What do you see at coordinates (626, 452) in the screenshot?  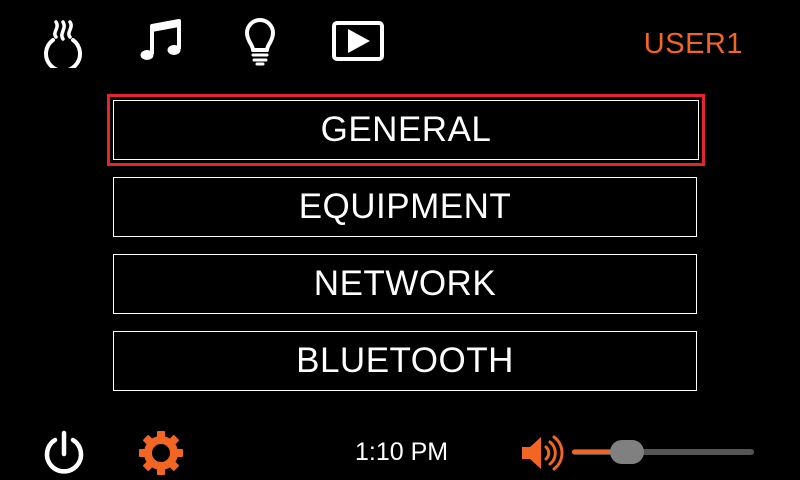 I see `volume-slider-thumb` at bounding box center [626, 452].